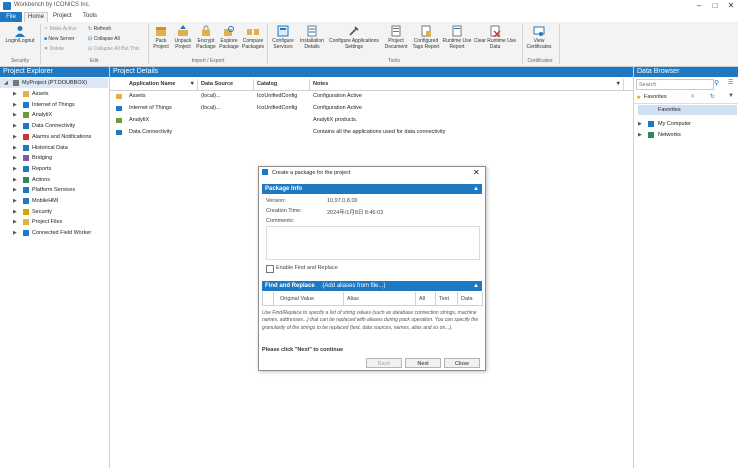  What do you see at coordinates (354, 37) in the screenshot?
I see `configure-applications-settings-button: Configure Applications Settings` at bounding box center [354, 37].